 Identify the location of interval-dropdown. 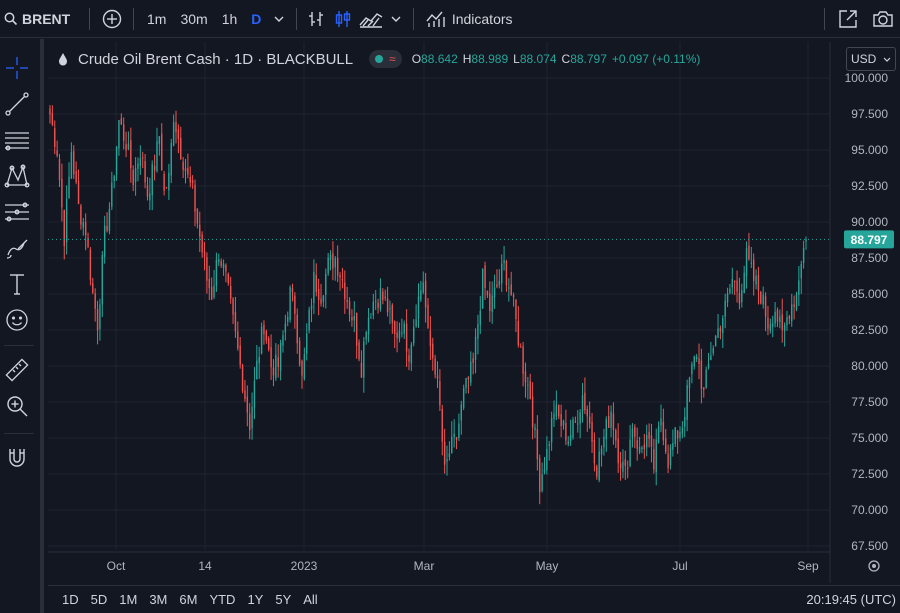
(278, 19).